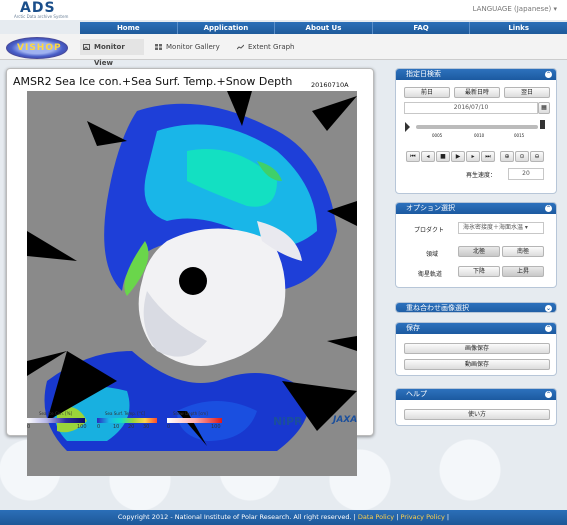 Image resolution: width=567 pixels, height=525 pixels. I want to click on zoom-in-icon: ⊕, so click(507, 156).